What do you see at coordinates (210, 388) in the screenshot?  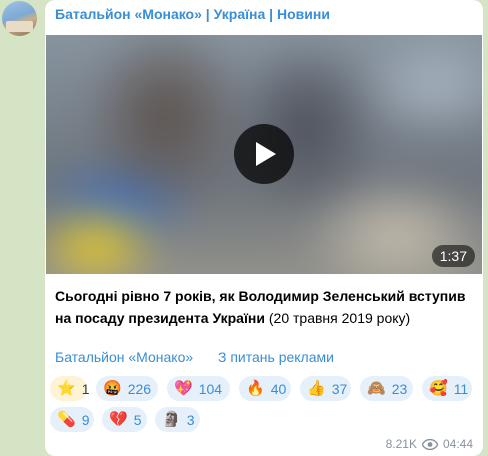 I see `reaction-count: 104` at bounding box center [210, 388].